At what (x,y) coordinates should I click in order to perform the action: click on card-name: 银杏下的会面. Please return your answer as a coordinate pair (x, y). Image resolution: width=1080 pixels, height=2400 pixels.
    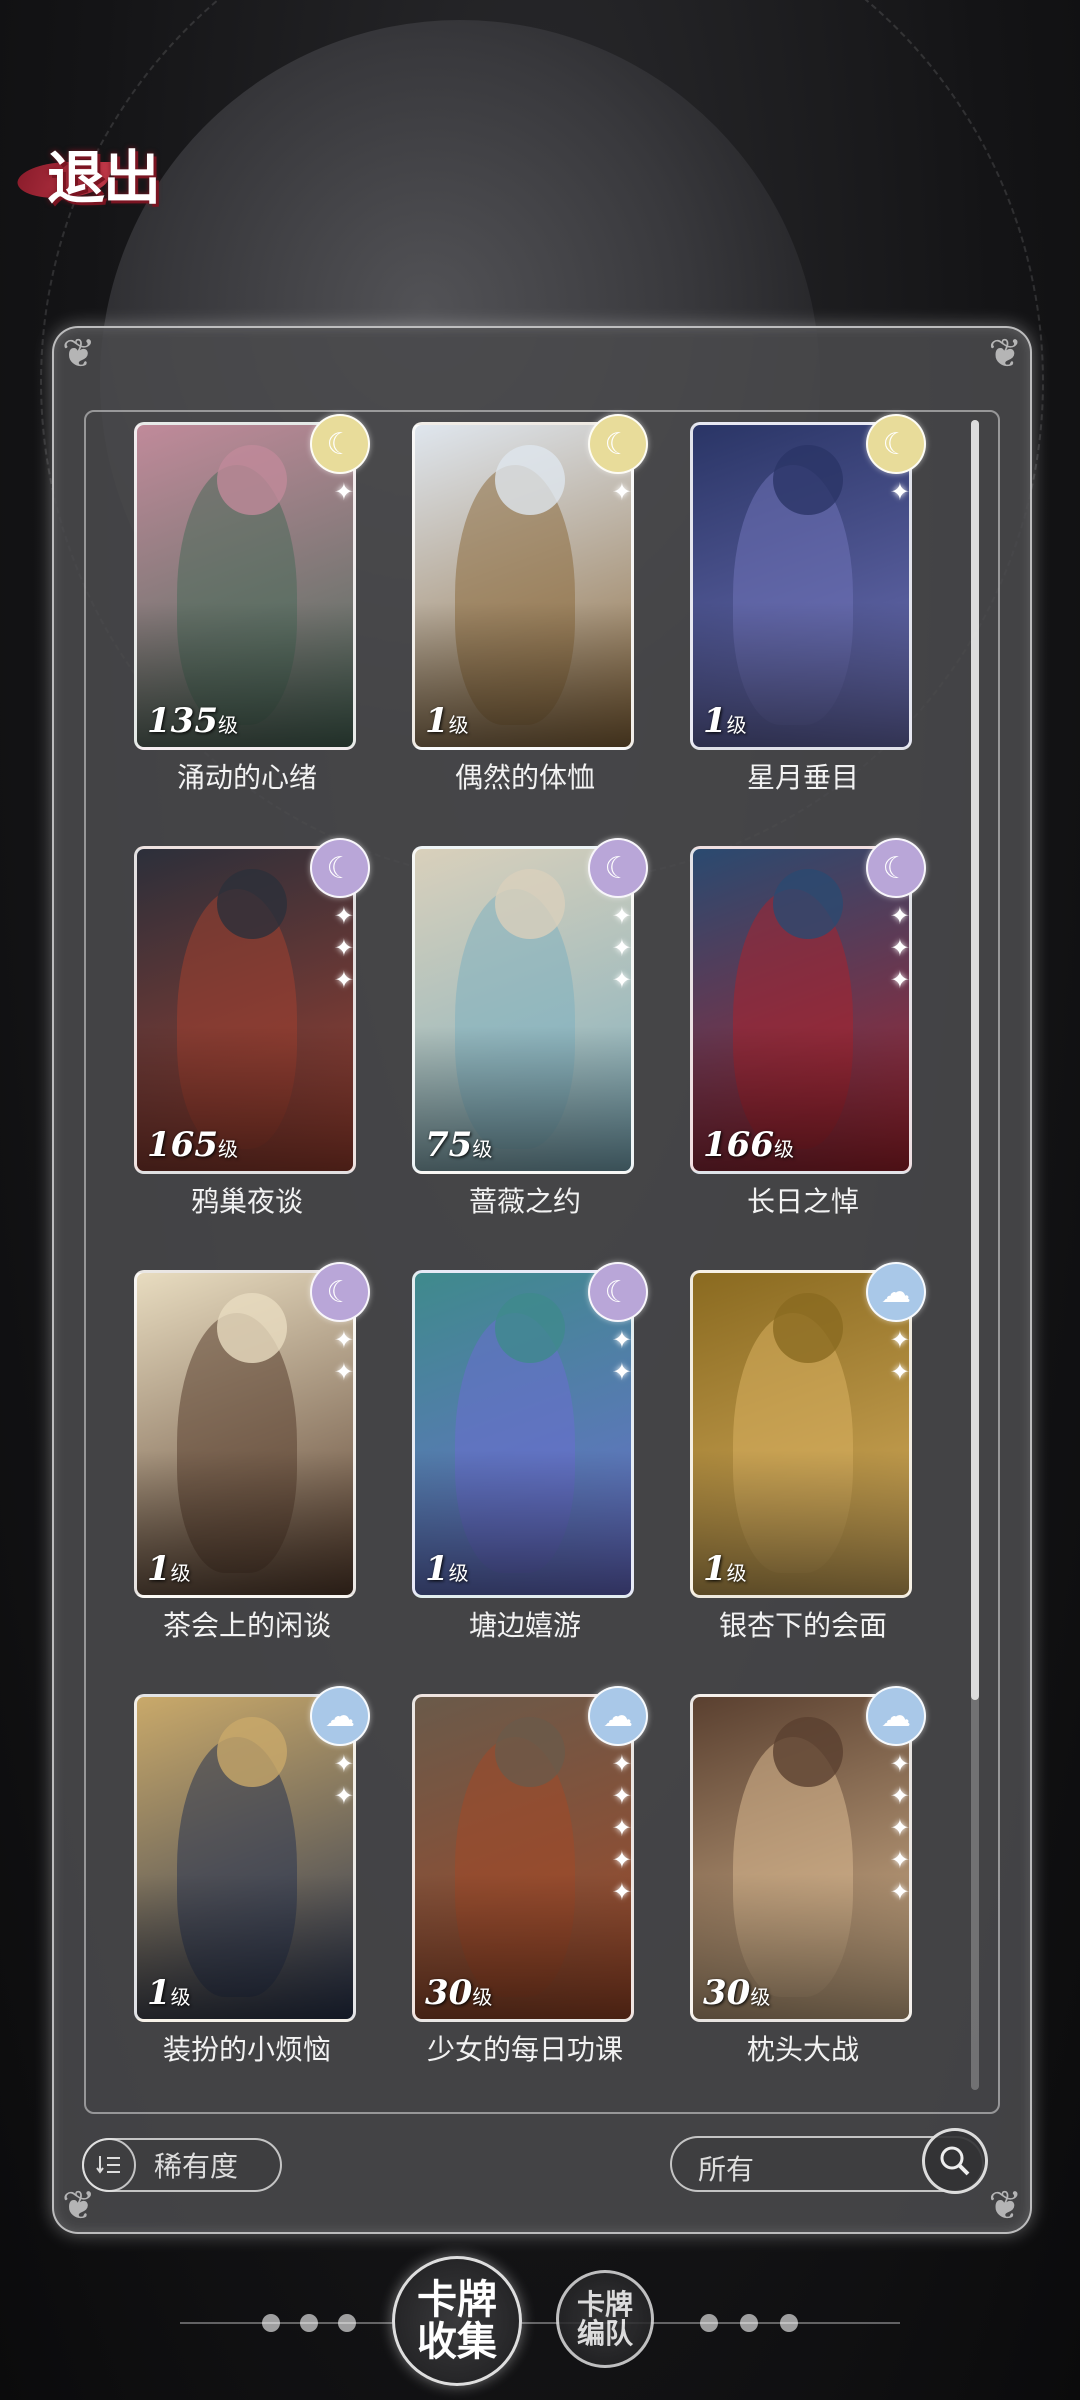
    Looking at the image, I should click on (802, 1625).